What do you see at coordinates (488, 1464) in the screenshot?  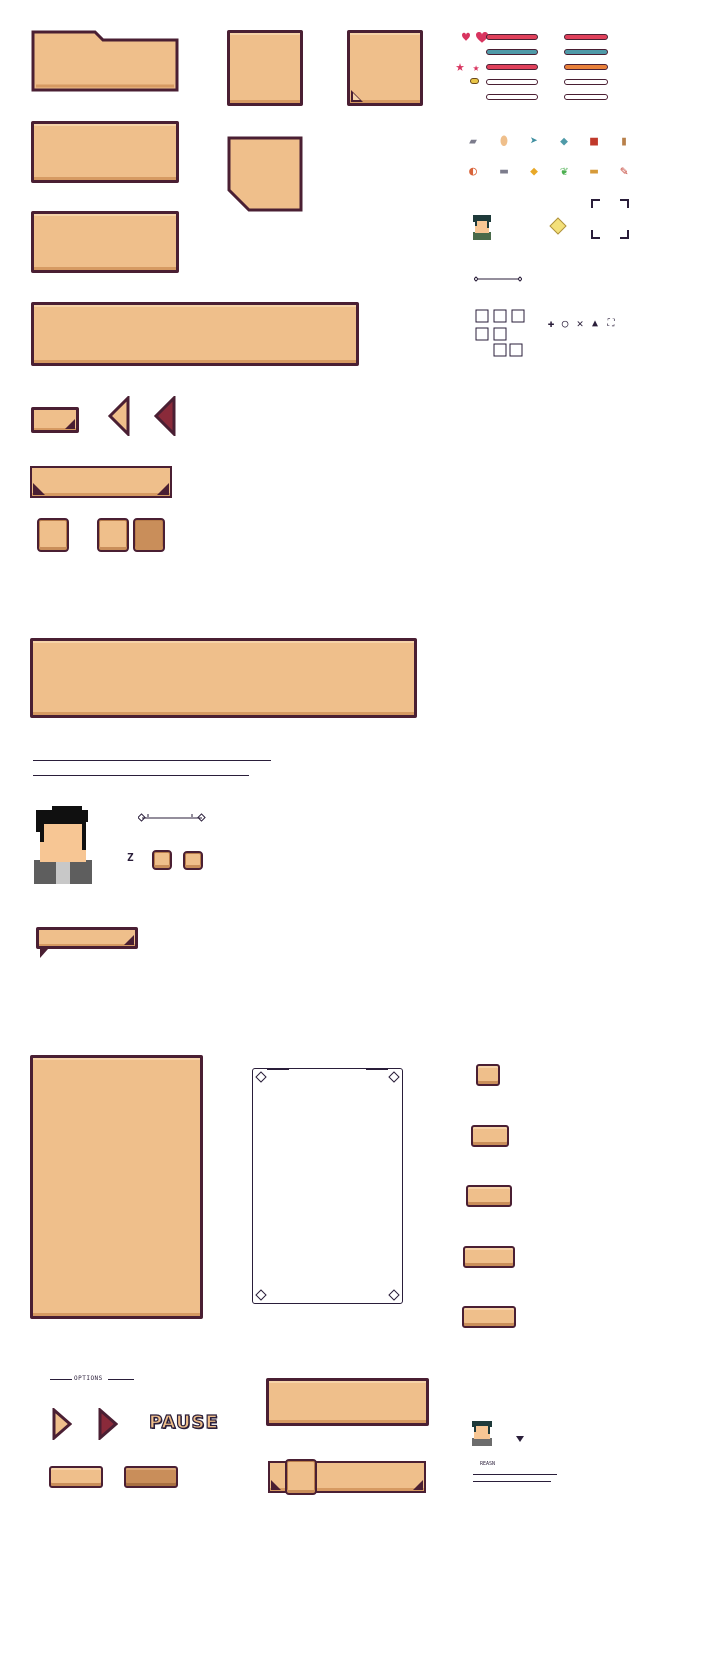 I see `reason-label: REASN` at bounding box center [488, 1464].